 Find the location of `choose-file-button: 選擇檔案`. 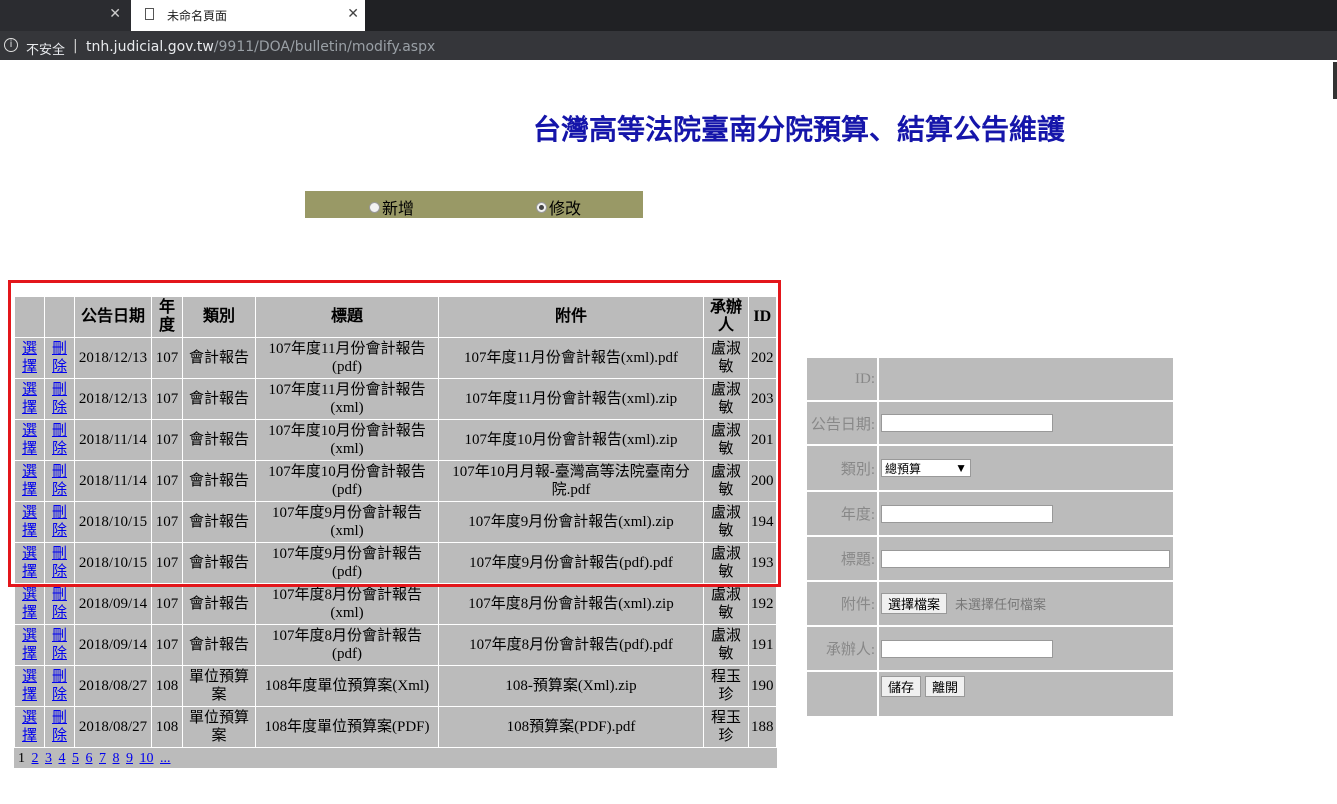

choose-file-button: 選擇檔案 is located at coordinates (914, 603).